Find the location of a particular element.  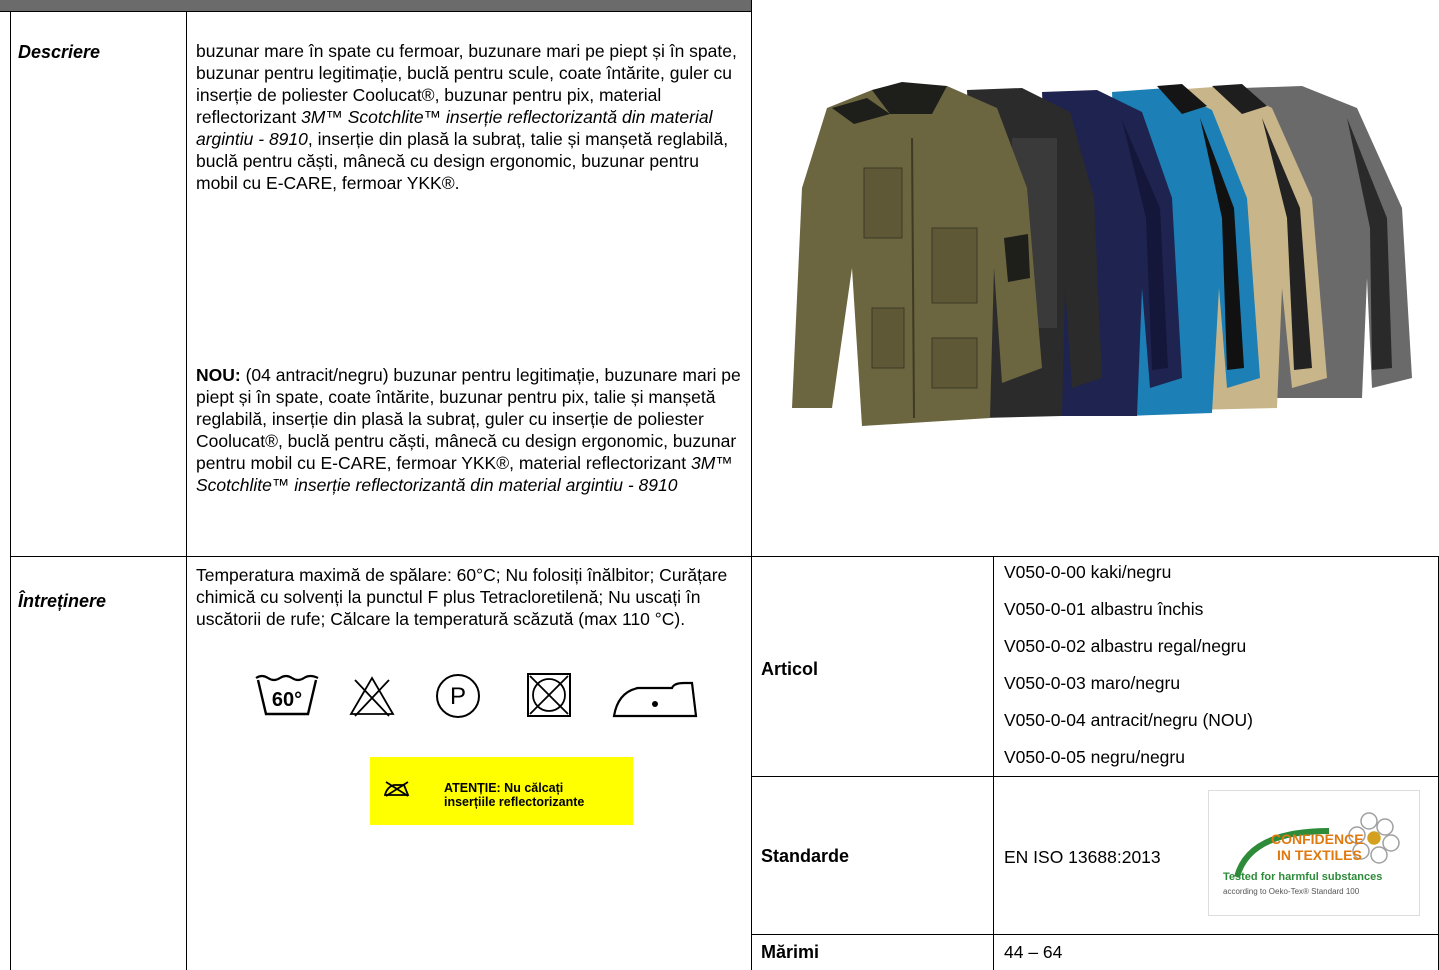

logo-line2: IN TEXTILES is located at coordinates (1319, 855).